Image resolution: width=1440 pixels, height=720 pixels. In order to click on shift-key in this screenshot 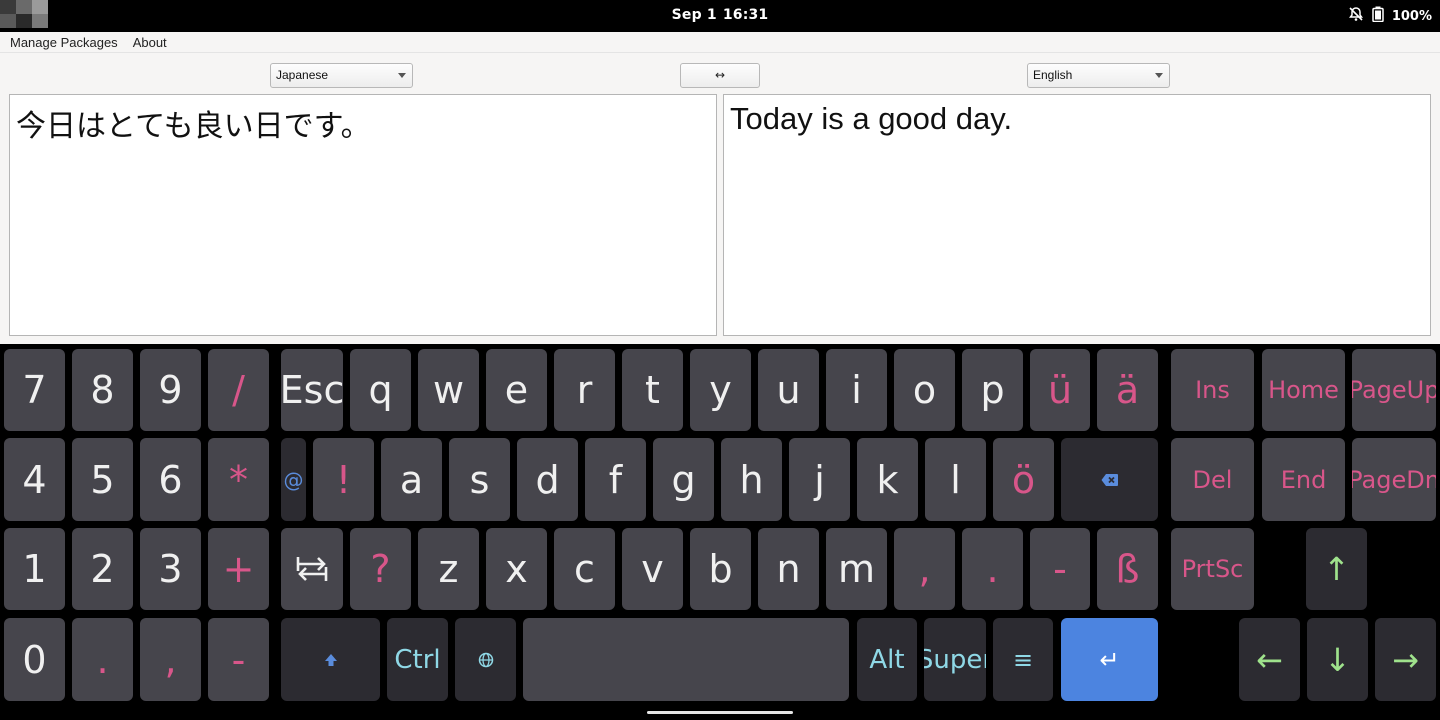, I will do `click(330, 659)`.